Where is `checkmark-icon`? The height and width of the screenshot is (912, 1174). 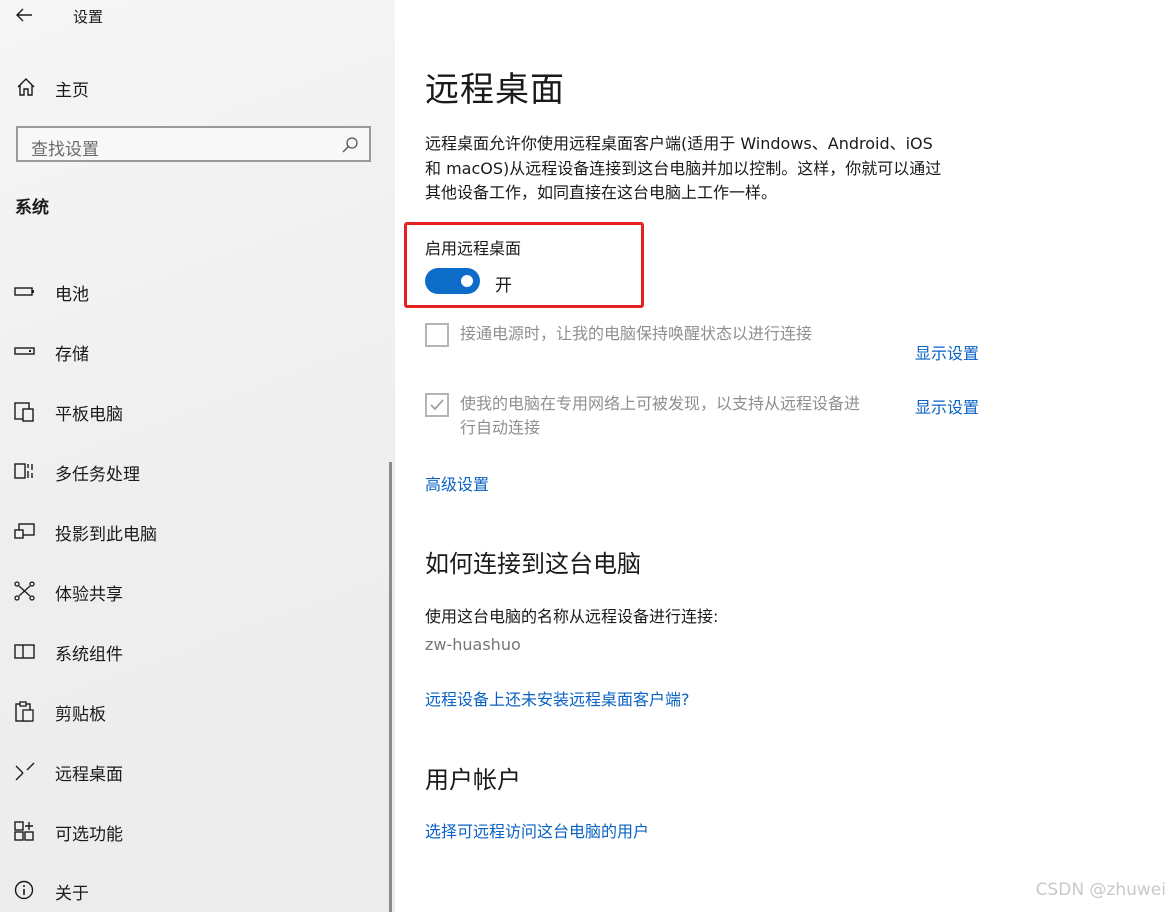 checkmark-icon is located at coordinates (437, 405).